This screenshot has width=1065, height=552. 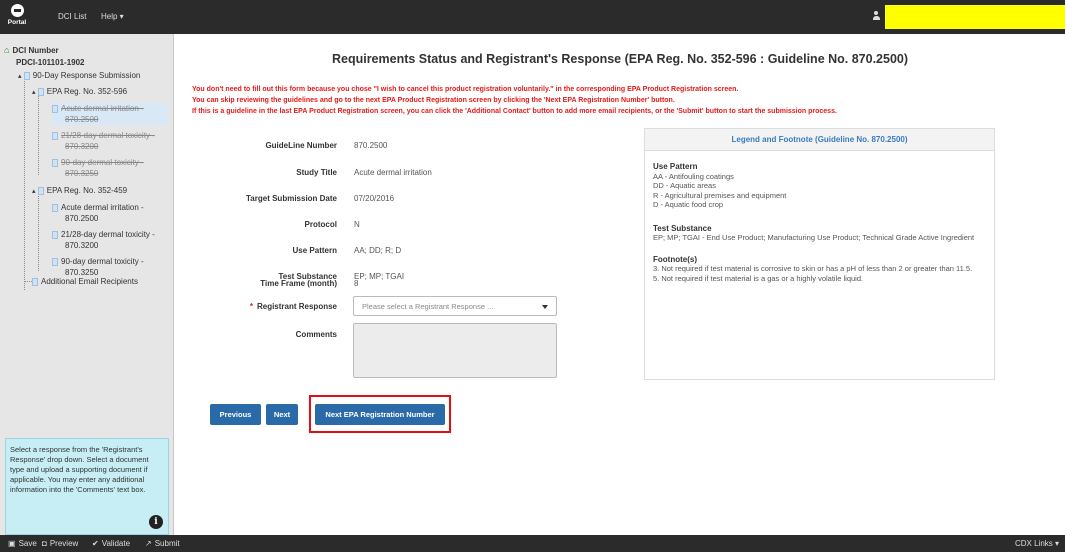 I want to click on tree-item-21-28-dermal-1: 21/28-day dermal toxicity -, so click(x=103, y=136).